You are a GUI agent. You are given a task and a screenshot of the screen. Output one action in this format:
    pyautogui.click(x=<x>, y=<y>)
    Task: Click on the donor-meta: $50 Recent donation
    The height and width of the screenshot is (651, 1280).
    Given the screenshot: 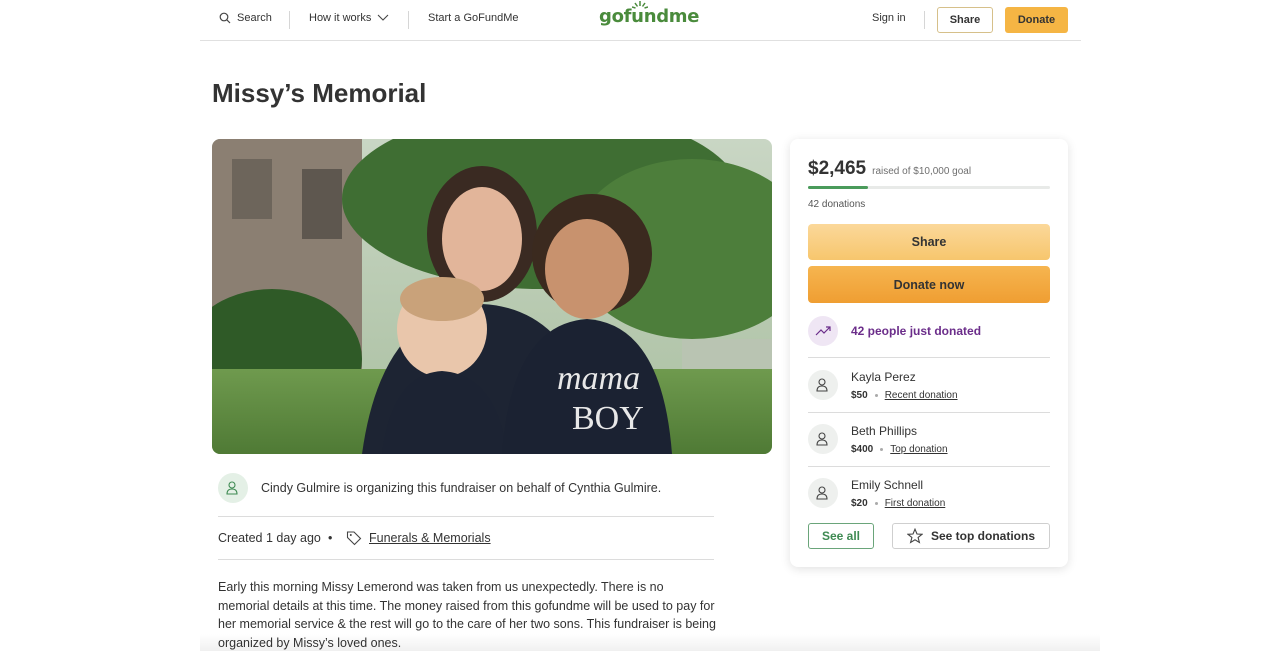 What is the action you would take?
    pyautogui.click(x=904, y=395)
    